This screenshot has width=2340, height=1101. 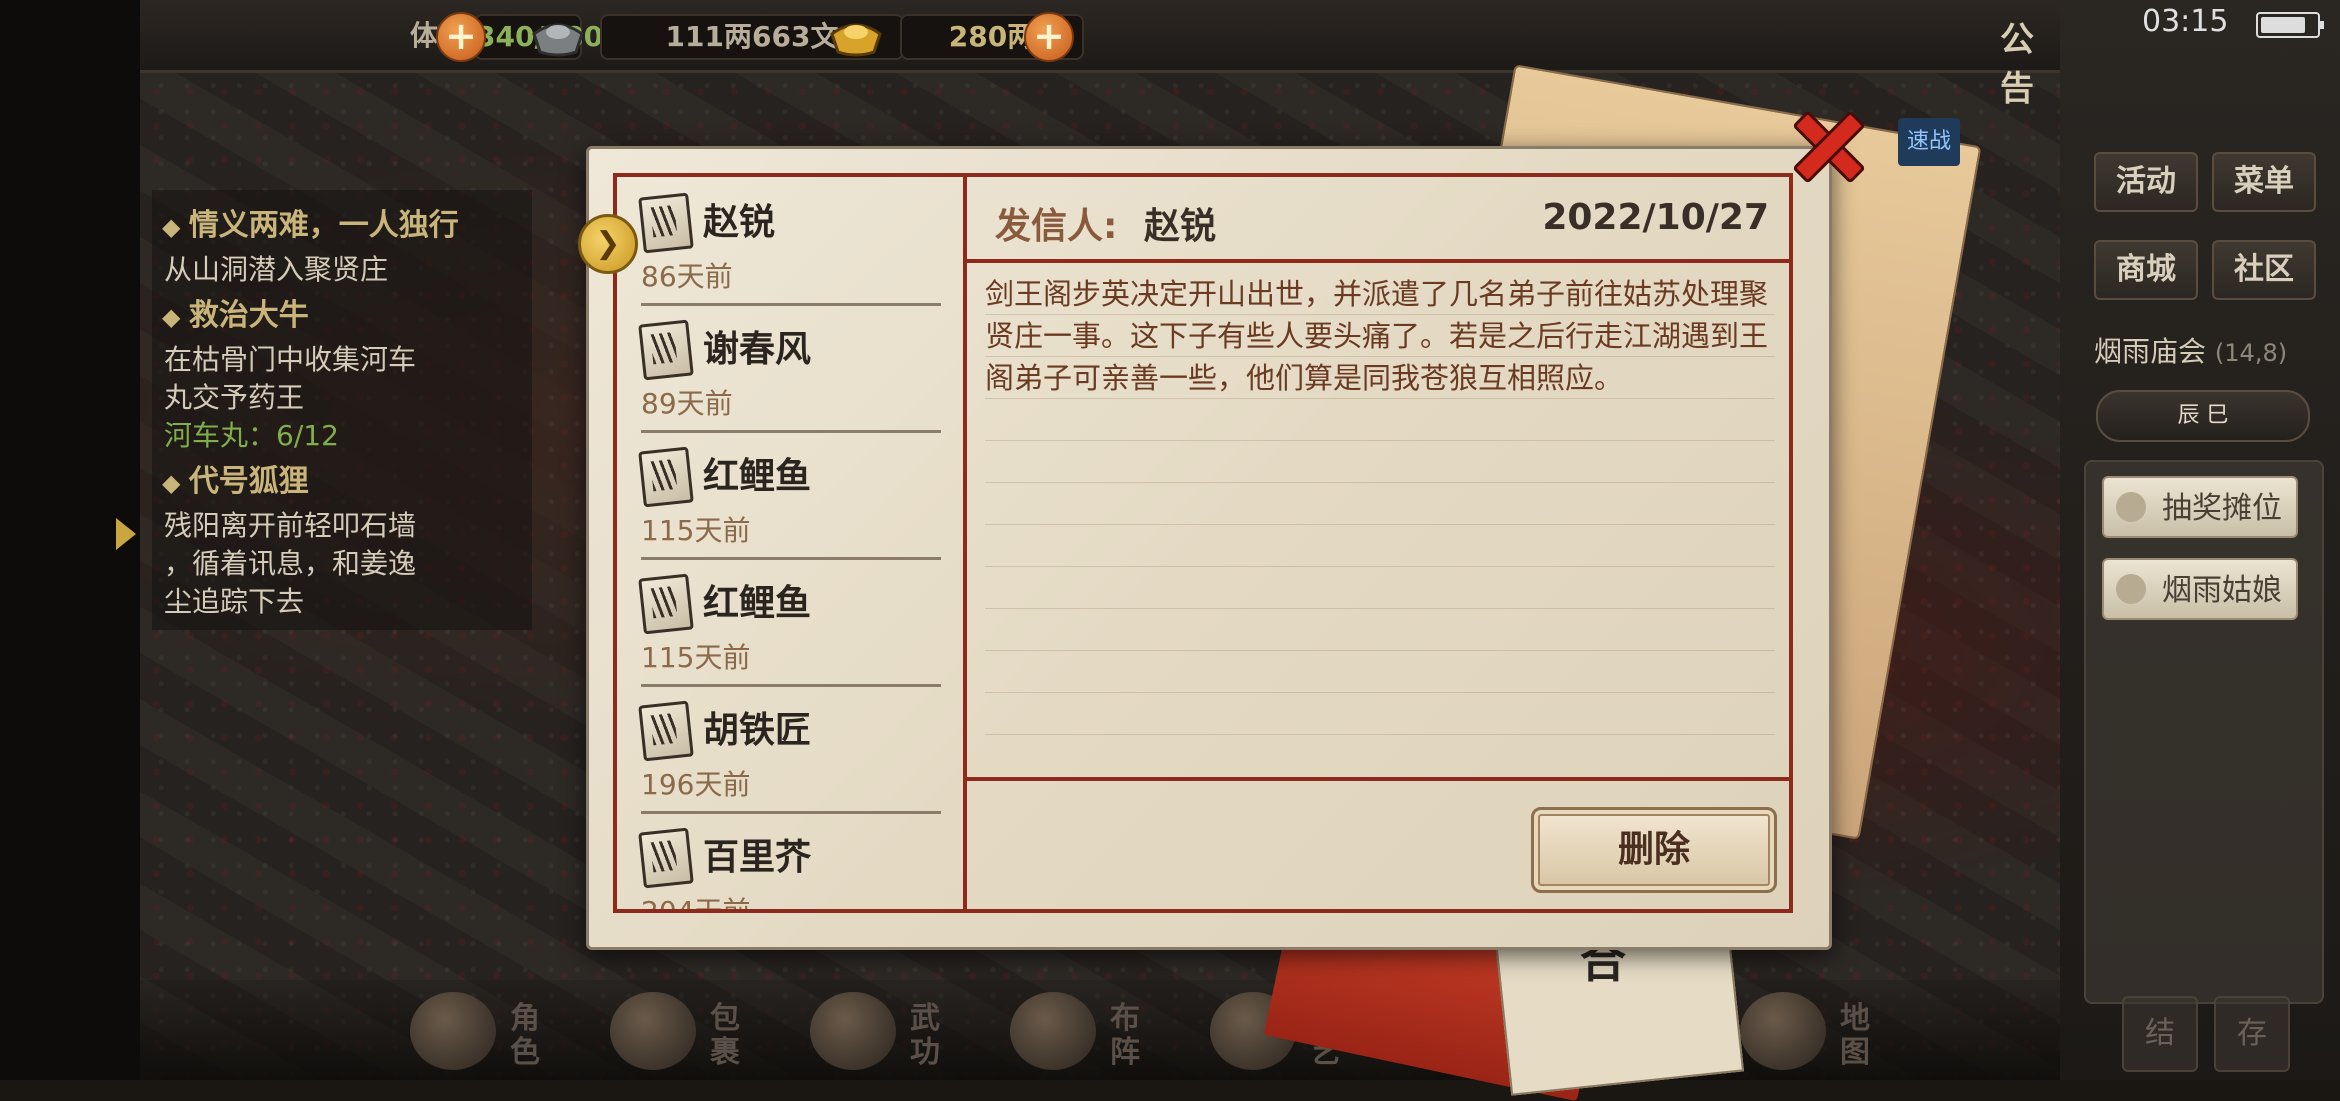 What do you see at coordinates (725, 1035) in the screenshot?
I see `nav-label: 包裹` at bounding box center [725, 1035].